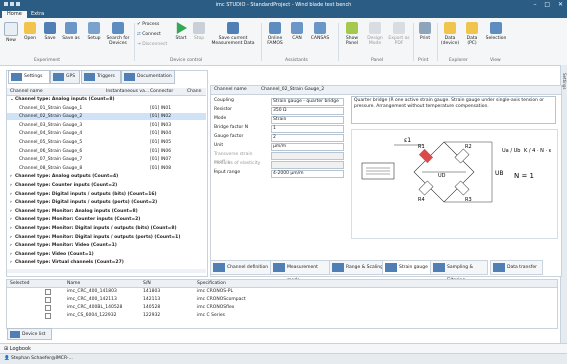 The image size is (567, 364). What do you see at coordinates (37, 14) in the screenshot?
I see `tab-extra: Extra` at bounding box center [37, 14].